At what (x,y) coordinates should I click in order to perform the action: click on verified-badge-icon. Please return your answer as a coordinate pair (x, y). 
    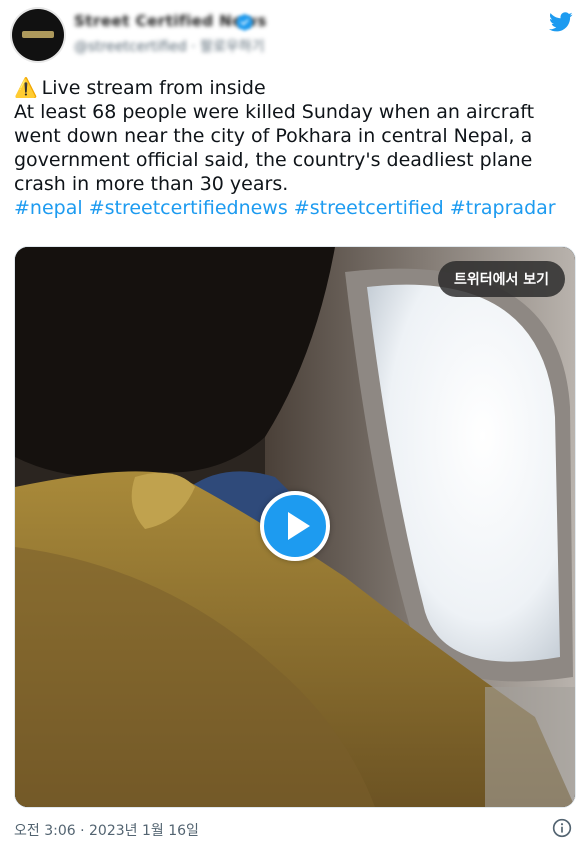
    Looking at the image, I should click on (244, 22).